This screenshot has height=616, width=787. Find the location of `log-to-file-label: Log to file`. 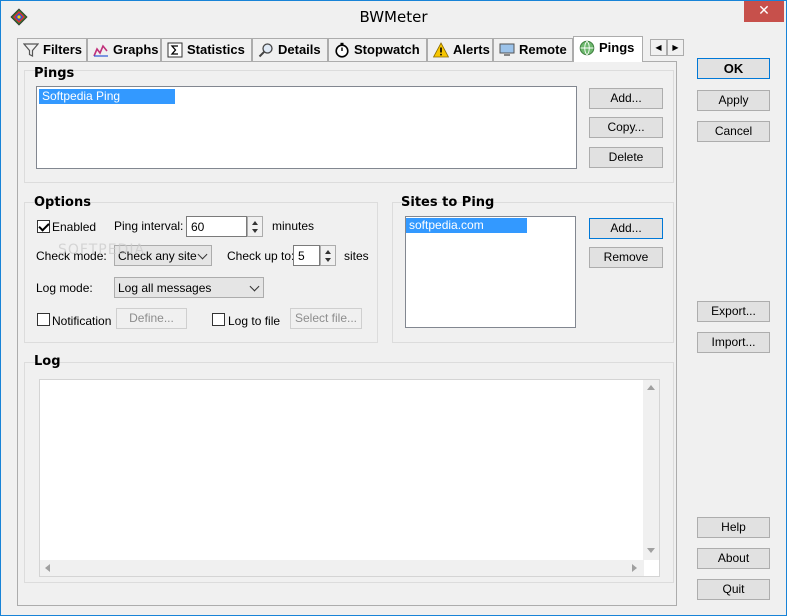

log-to-file-label: Log to file is located at coordinates (254, 321).